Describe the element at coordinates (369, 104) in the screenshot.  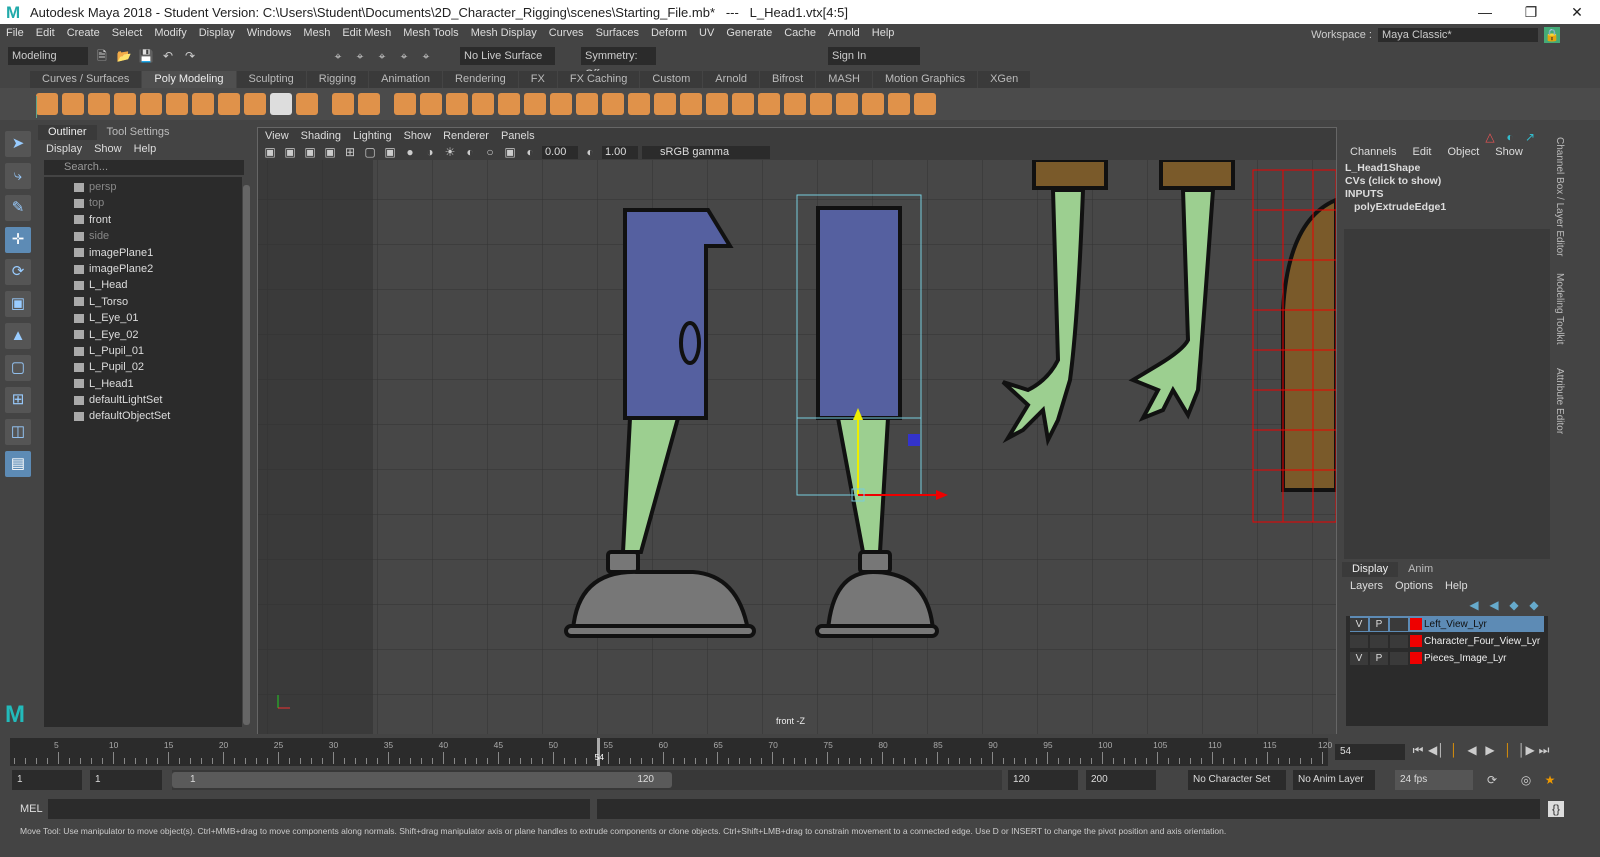
I see `history-icon` at that location.